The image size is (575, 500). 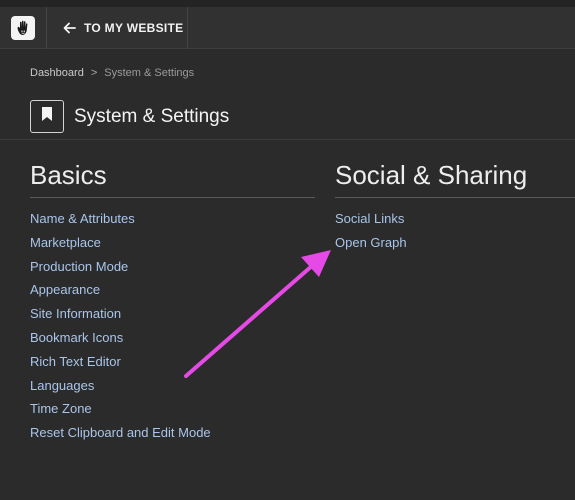 I want to click on list-item: Site Information, so click(x=172, y=314).